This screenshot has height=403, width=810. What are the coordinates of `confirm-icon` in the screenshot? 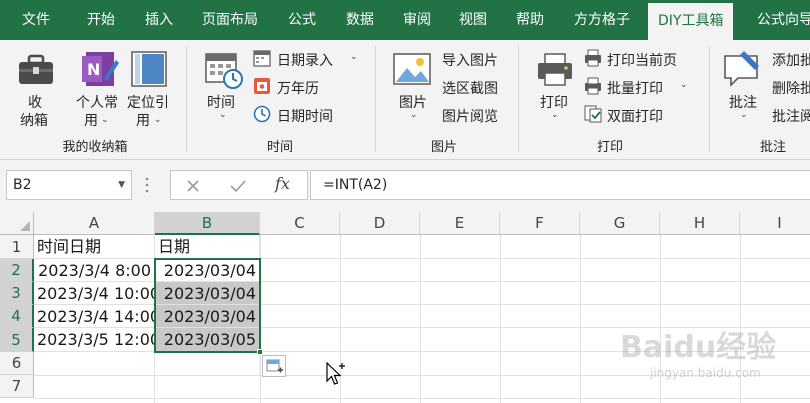 It's located at (238, 186).